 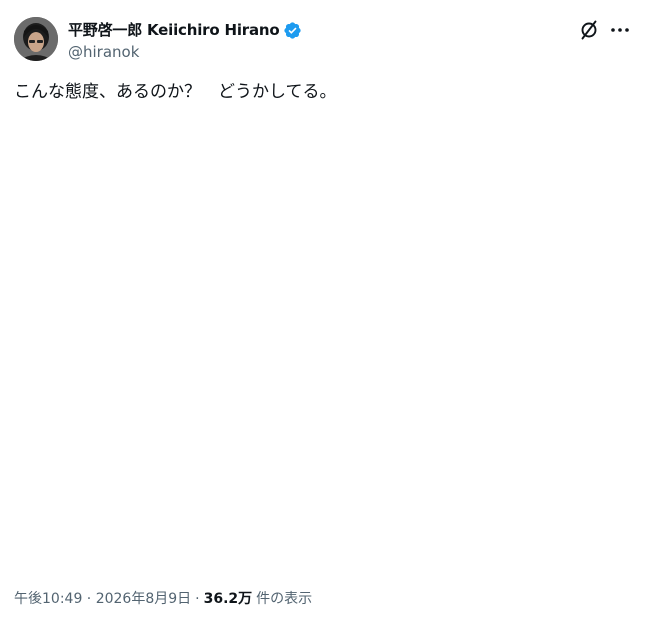 What do you see at coordinates (589, 30) in the screenshot?
I see `grok-icon` at bounding box center [589, 30].